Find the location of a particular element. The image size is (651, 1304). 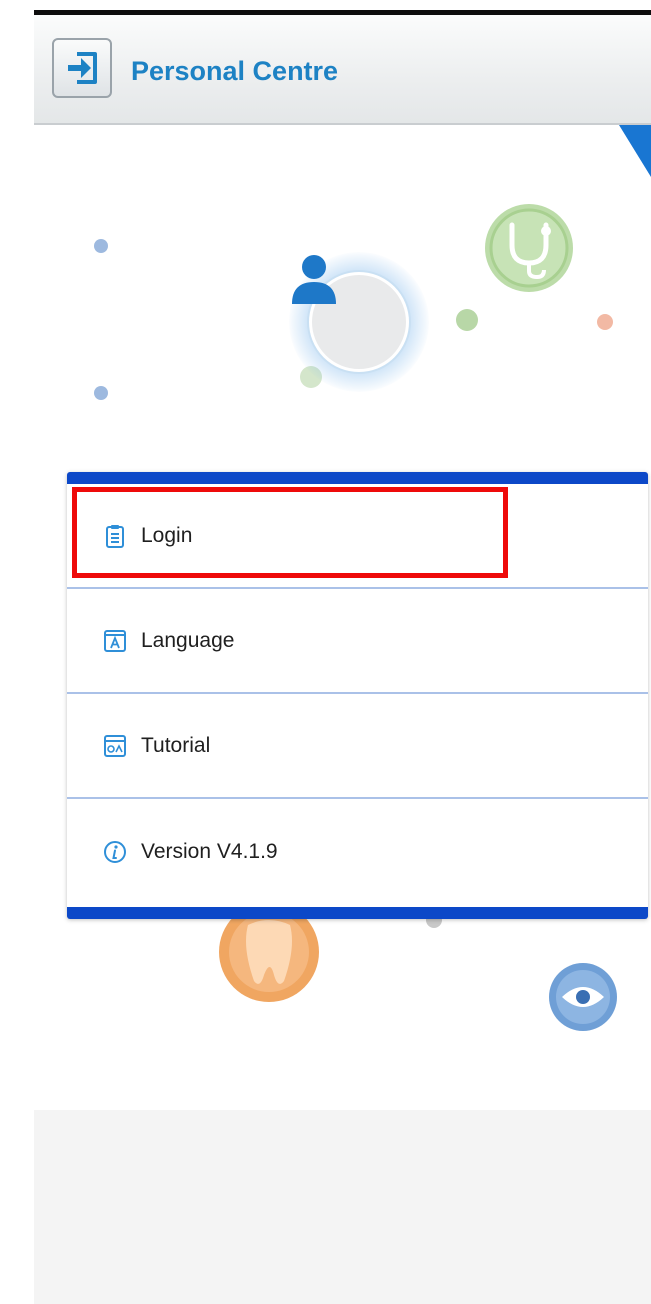

avatar-glow is located at coordinates (359, 322).